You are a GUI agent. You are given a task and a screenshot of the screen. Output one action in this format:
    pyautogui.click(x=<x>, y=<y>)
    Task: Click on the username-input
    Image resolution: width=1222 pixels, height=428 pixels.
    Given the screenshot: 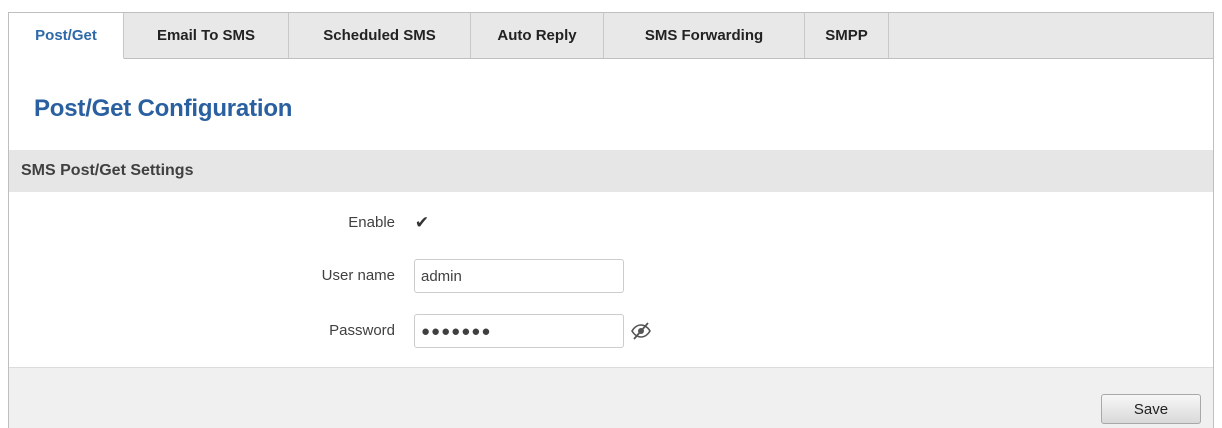 What is the action you would take?
    pyautogui.click(x=519, y=276)
    